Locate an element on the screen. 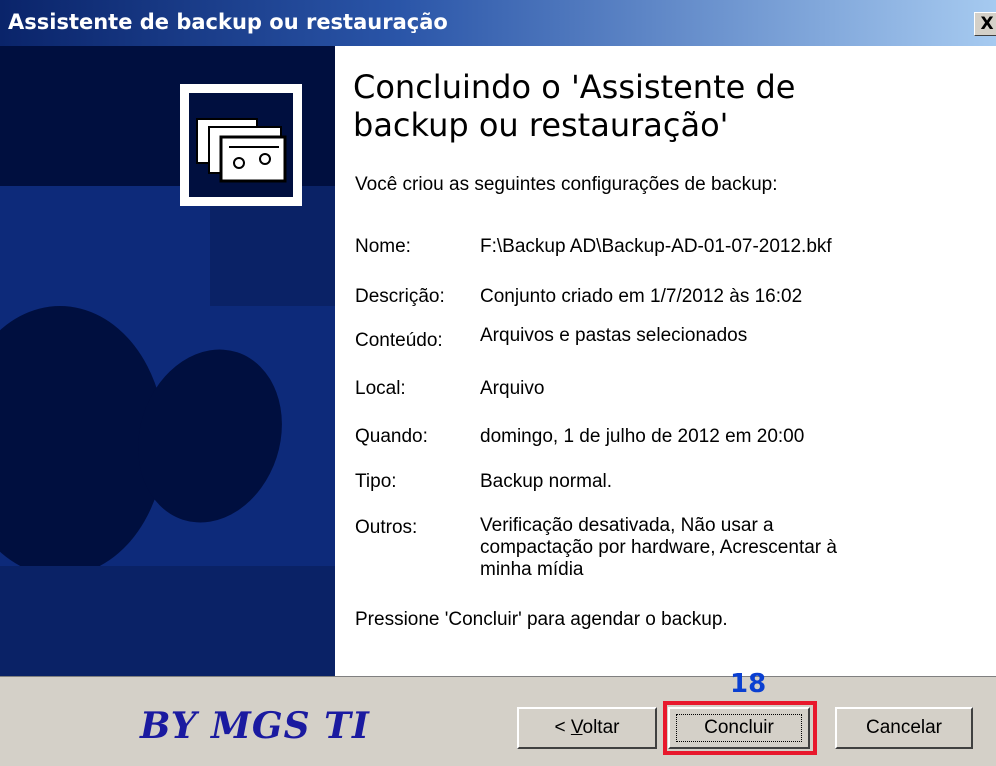 The height and width of the screenshot is (766, 996). cancel-button: Cancelar is located at coordinates (904, 728).